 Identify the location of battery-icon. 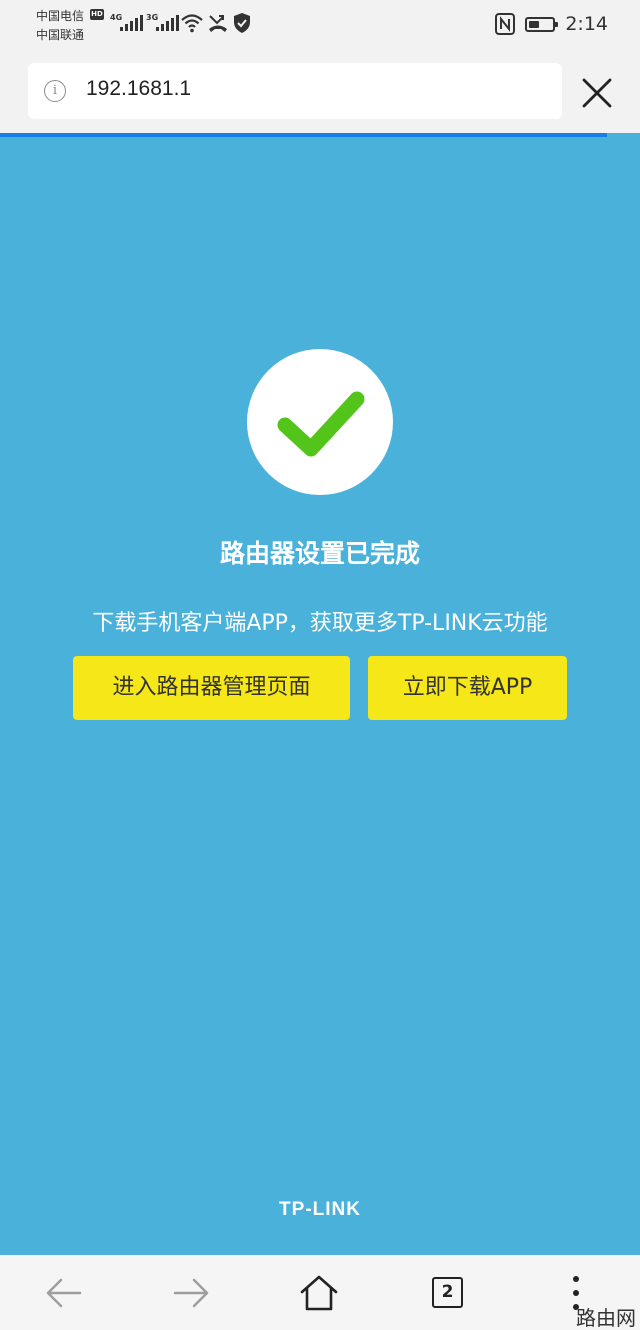
(542, 24).